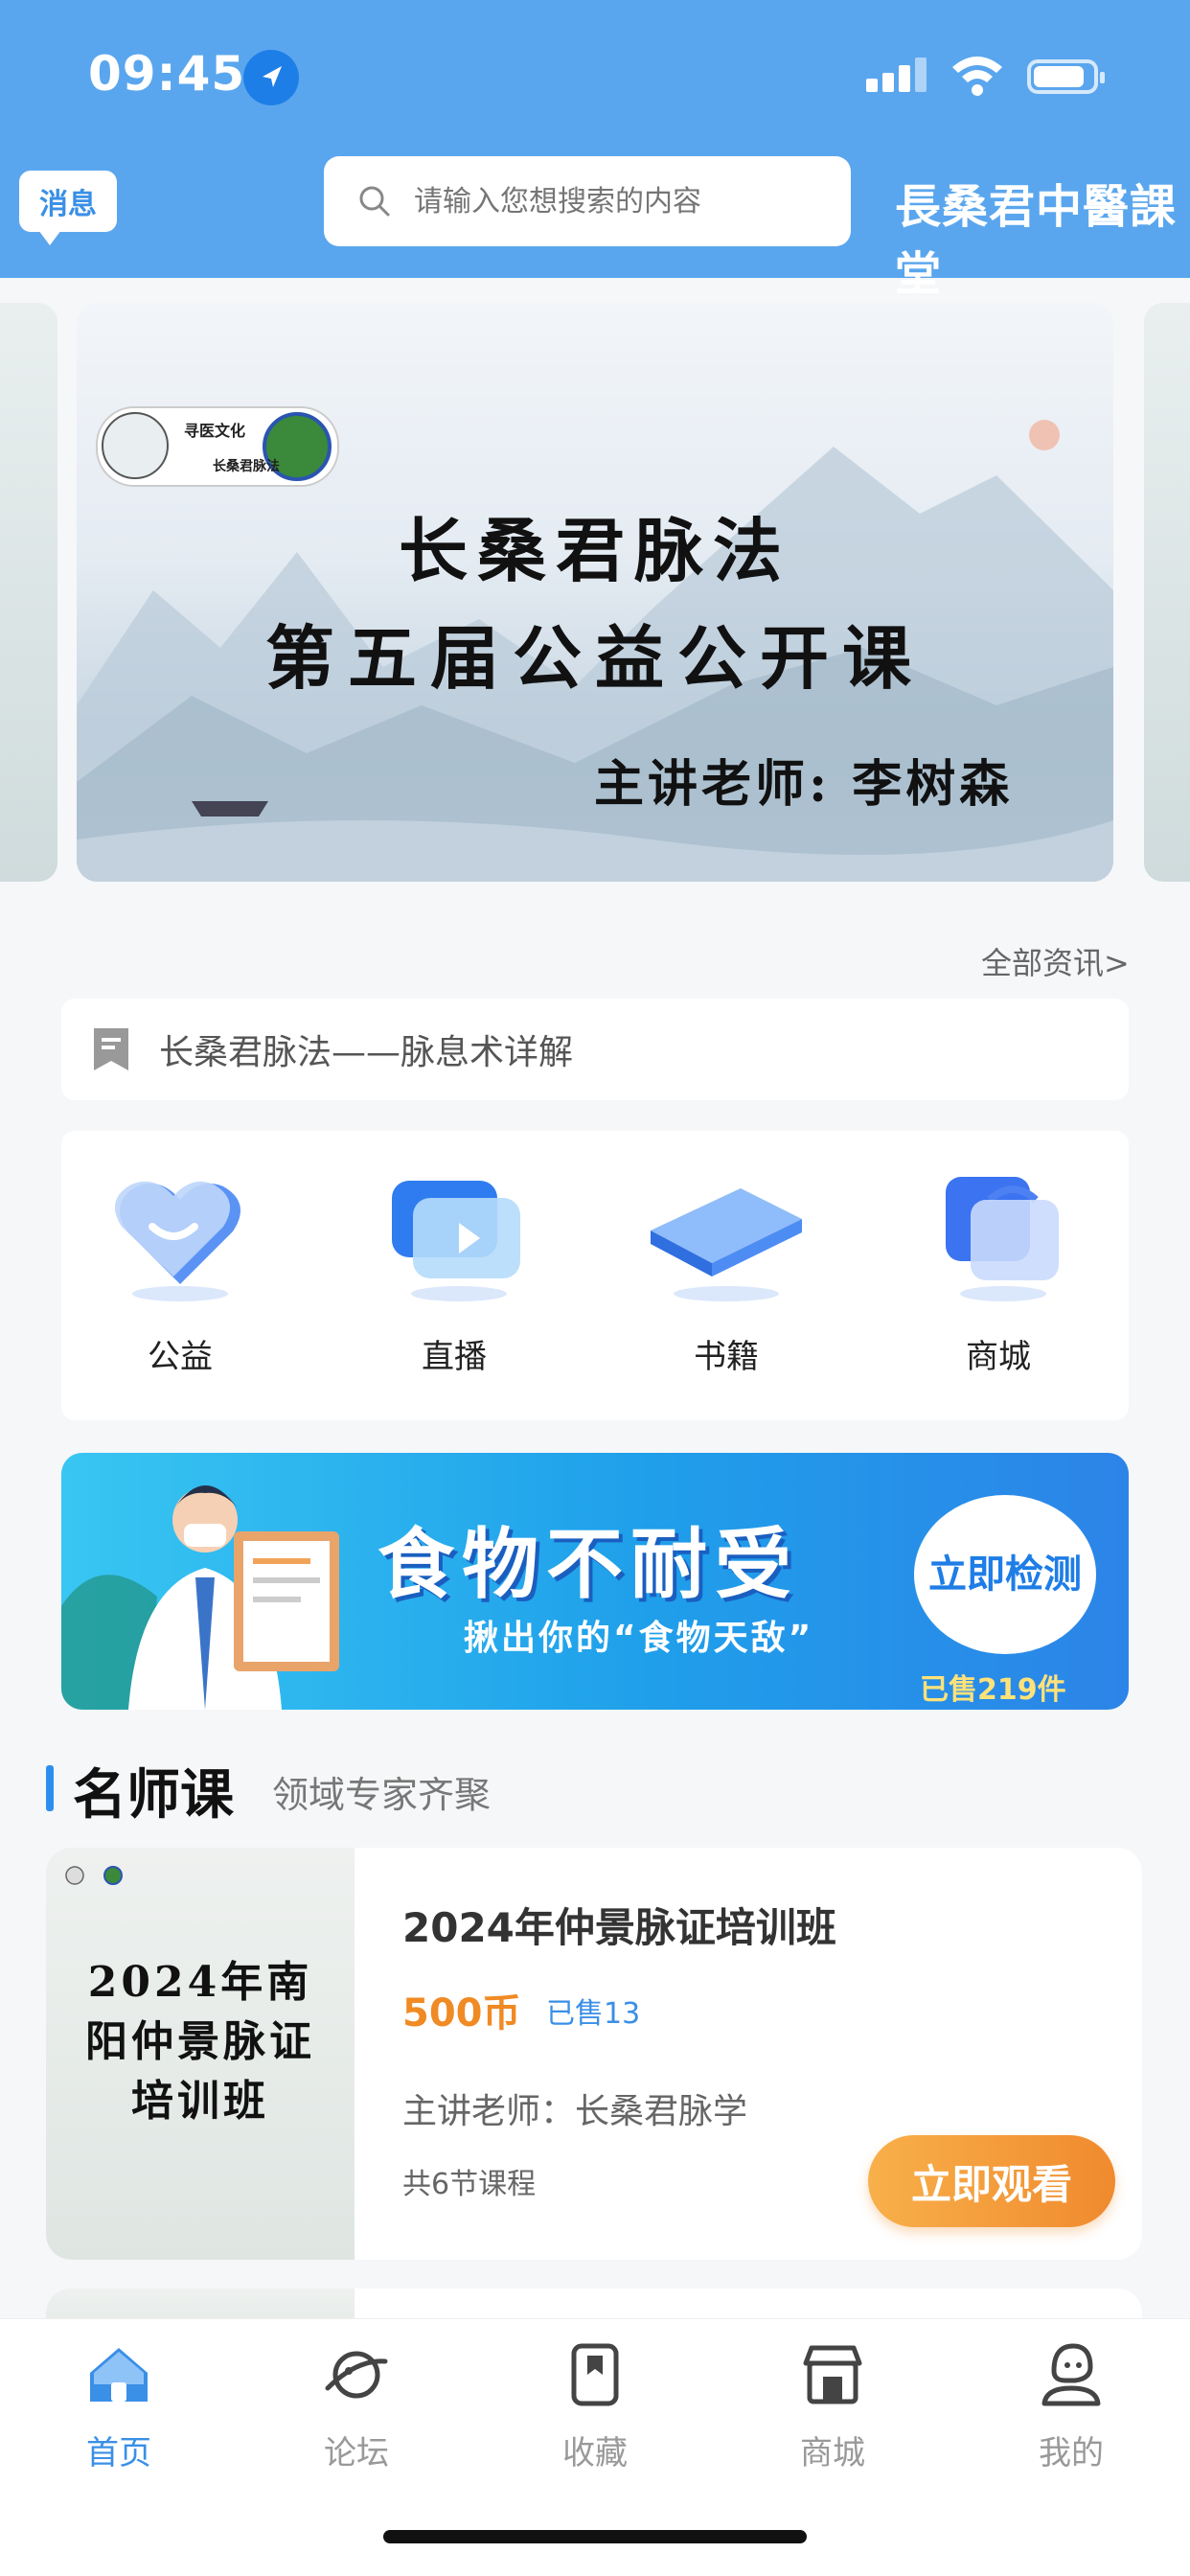  I want to click on live-play-icon, so click(455, 1231).